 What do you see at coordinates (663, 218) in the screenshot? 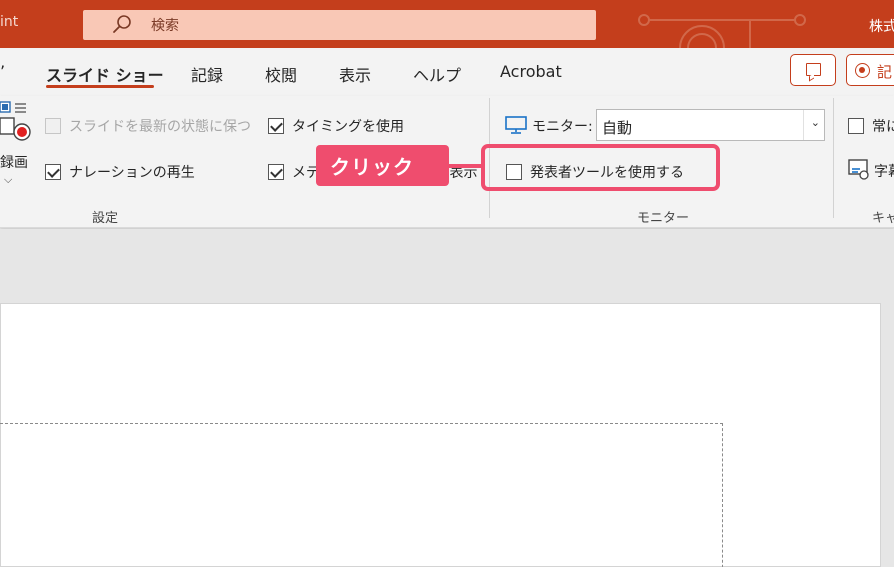
I see `group-label-monitors: モニター` at bounding box center [663, 218].